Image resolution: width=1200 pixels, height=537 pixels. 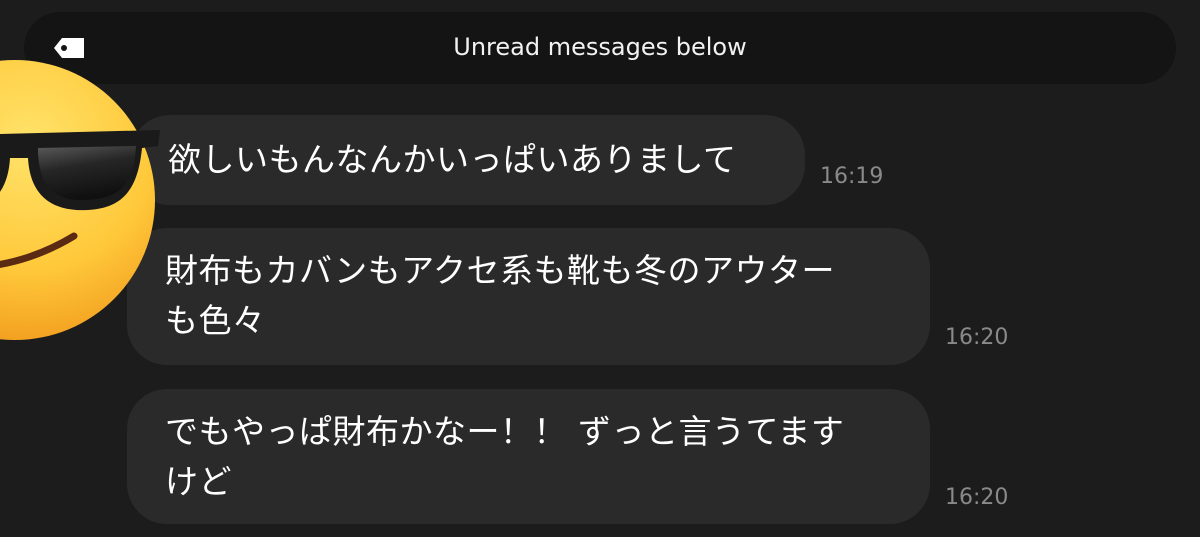 I want to click on message-text: 財布もカバンもアクセ系も靴も冬のアウター, so click(x=500, y=270).